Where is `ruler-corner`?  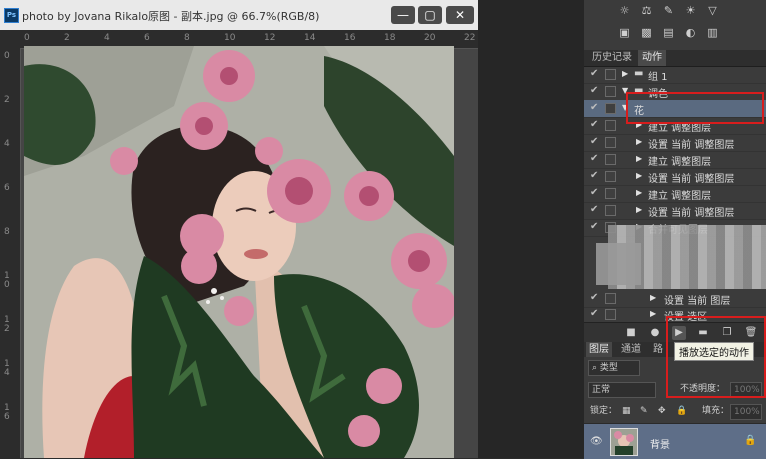
ruler-corner is located at coordinates (10, 39).